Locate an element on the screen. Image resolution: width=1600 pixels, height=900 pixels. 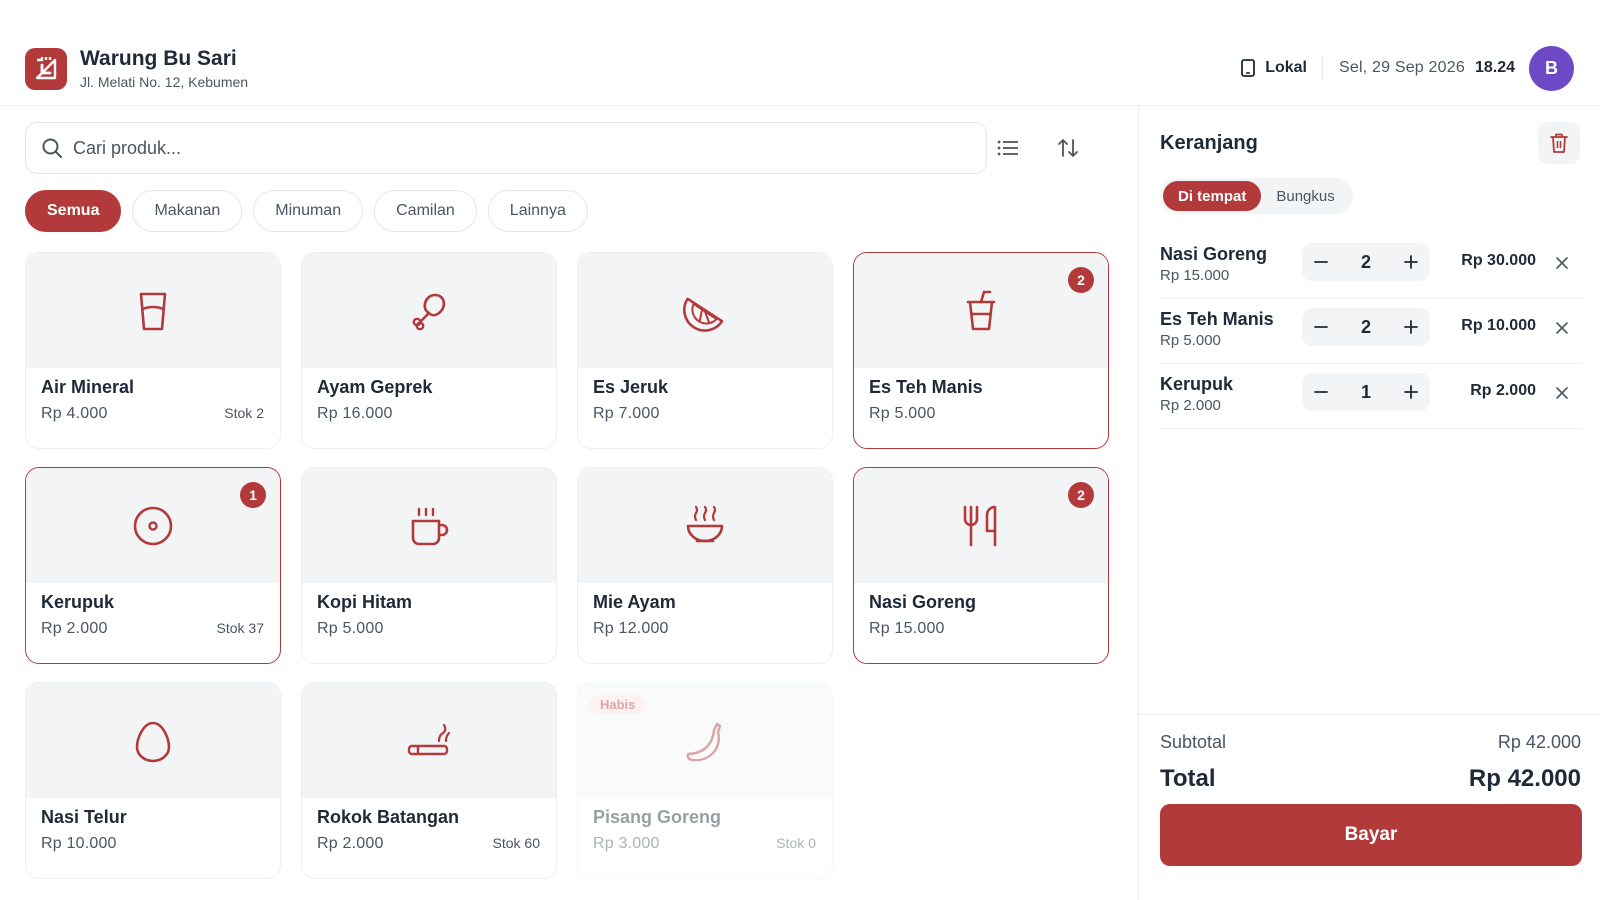
cart-item-unit-price: Rp 2.000 is located at coordinates (1190, 405).